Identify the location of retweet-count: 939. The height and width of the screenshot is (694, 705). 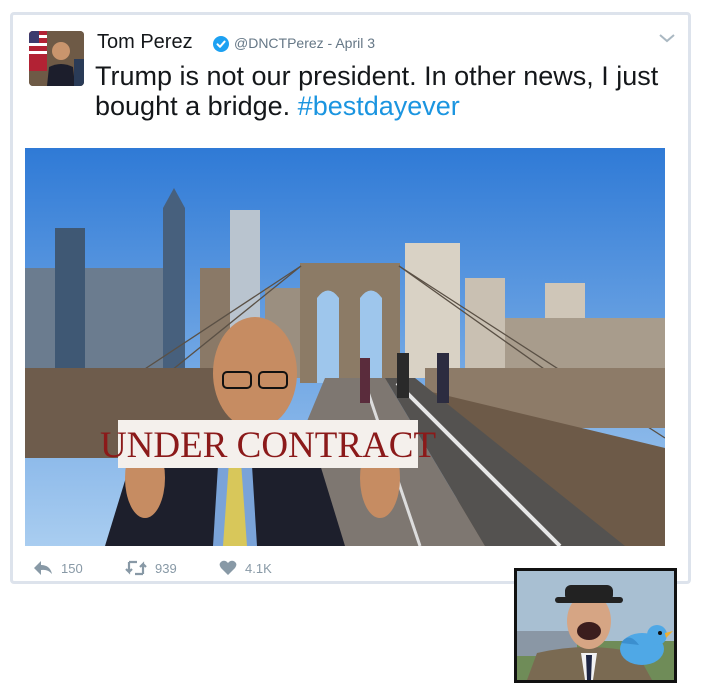
(166, 568).